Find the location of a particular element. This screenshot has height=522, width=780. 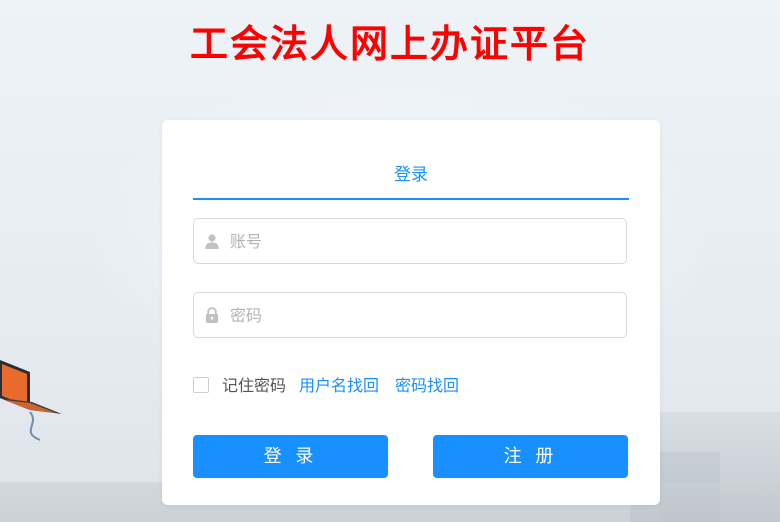

login-options-row: 记住密码 用户名找回 密码找回 is located at coordinates (411, 386).